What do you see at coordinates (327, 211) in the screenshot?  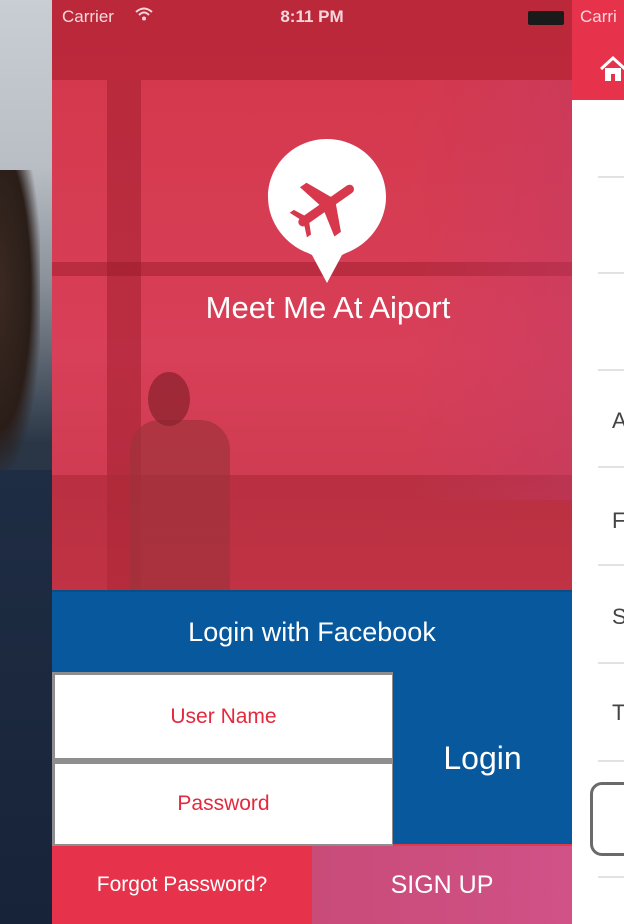 I see `airplane-pin-icon` at bounding box center [327, 211].